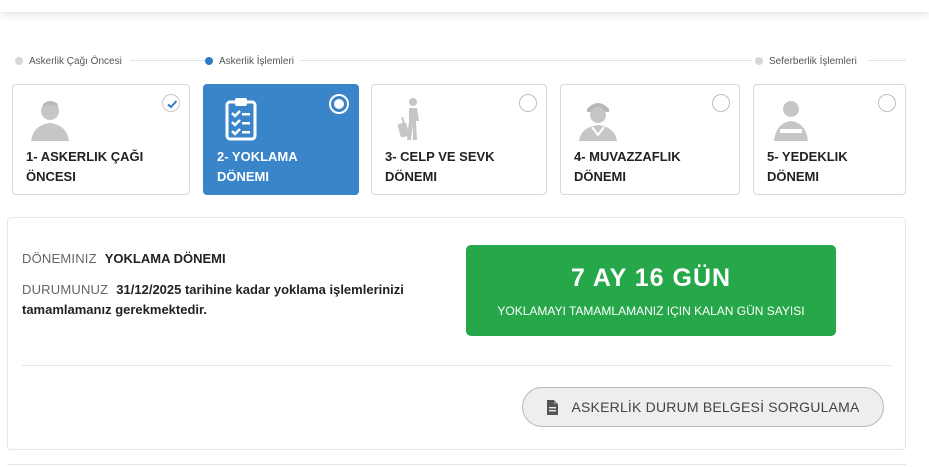 The height and width of the screenshot is (467, 929). I want to click on clipboard-checklist-icon, so click(241, 119).